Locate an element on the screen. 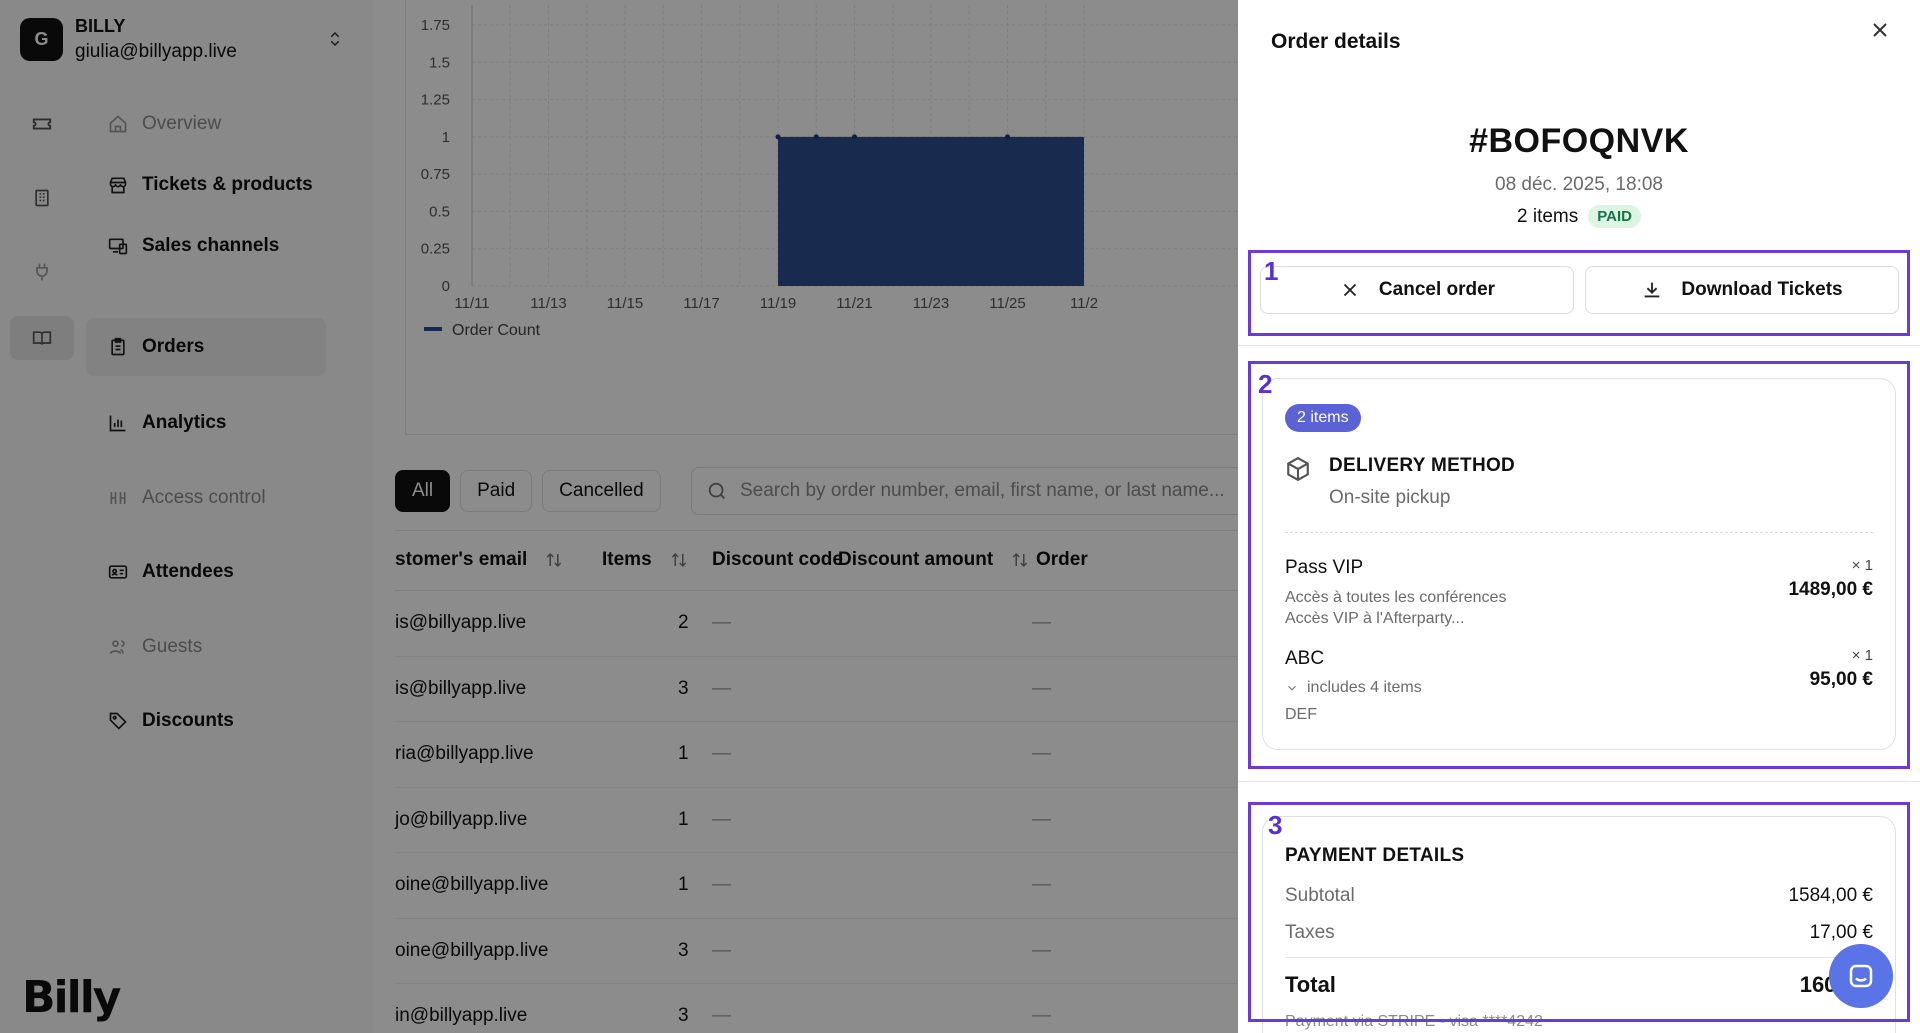 The width and height of the screenshot is (1920, 1033). status-badge: PAID is located at coordinates (1614, 216).